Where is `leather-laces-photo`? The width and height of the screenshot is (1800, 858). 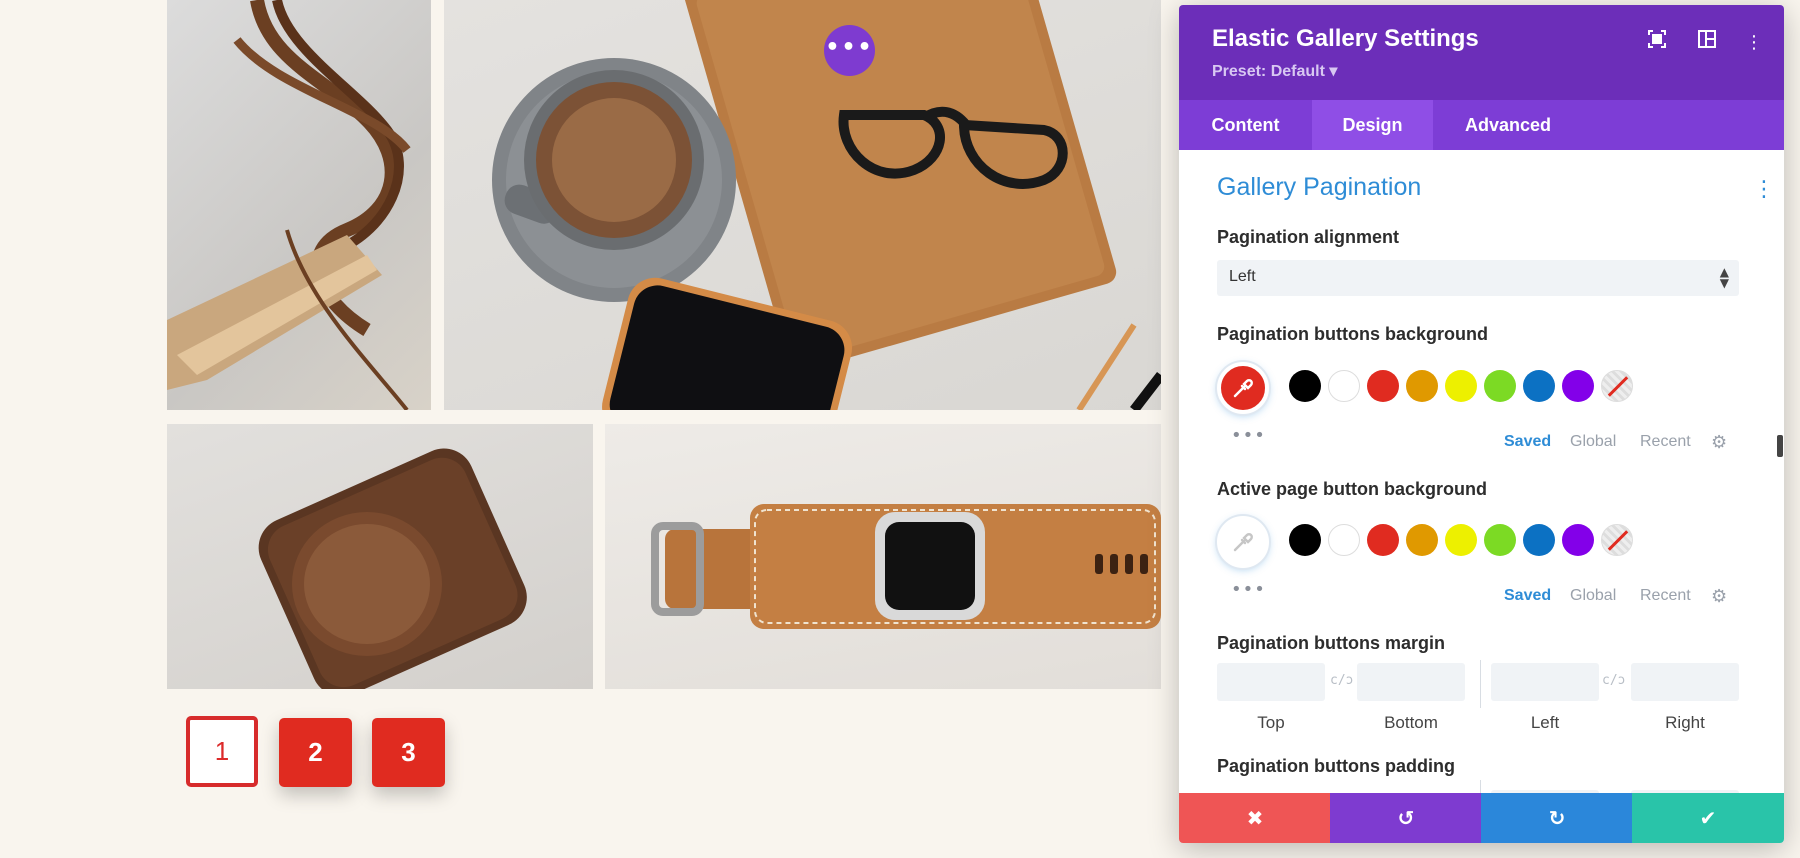
leather-laces-photo is located at coordinates (299, 205).